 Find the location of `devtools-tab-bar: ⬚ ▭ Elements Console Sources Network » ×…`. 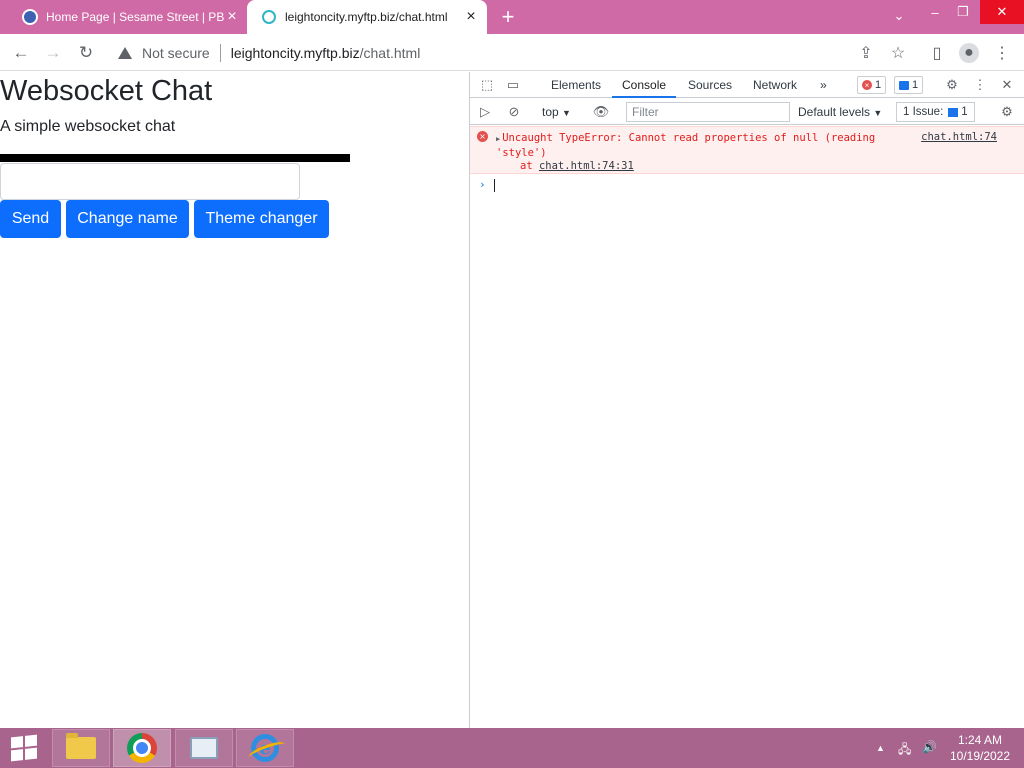

devtools-tab-bar: ⬚ ▭ Elements Console Sources Network » ×… is located at coordinates (747, 85).